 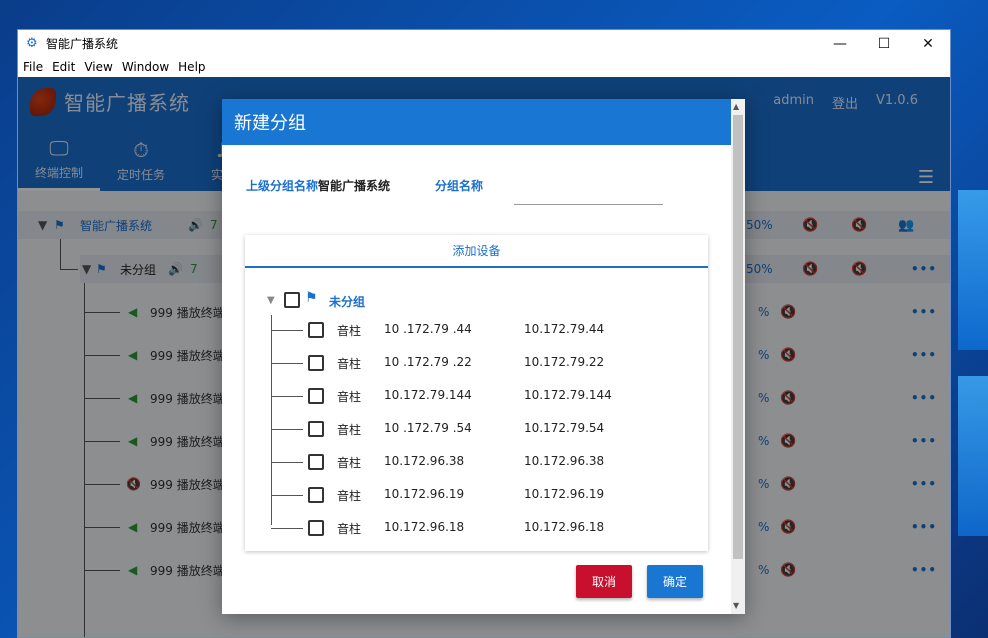 What do you see at coordinates (476, 462) in the screenshot?
I see `device-option-row: 音柱 10.172.96.38 10.172.96.38` at bounding box center [476, 462].